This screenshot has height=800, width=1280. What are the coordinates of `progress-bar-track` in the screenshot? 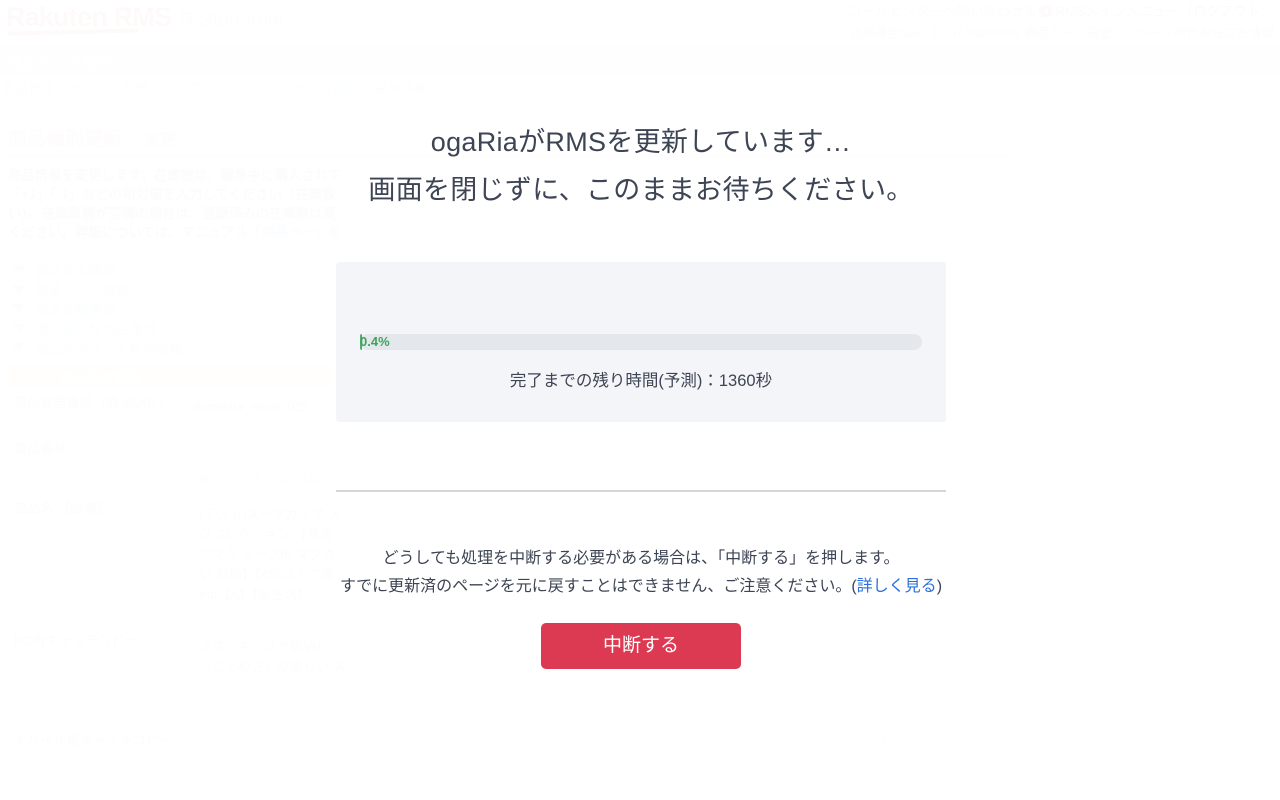 It's located at (641, 342).